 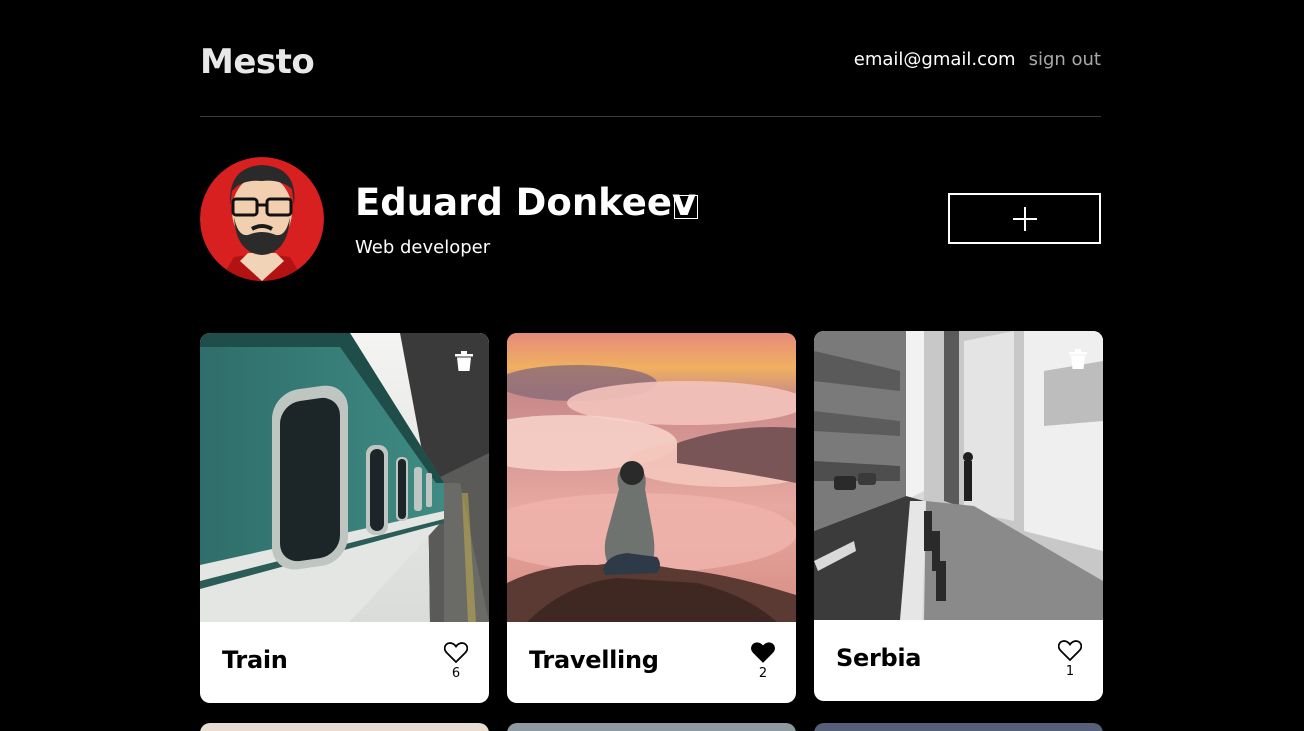 I want to click on card-title: Travelling, so click(x=594, y=660).